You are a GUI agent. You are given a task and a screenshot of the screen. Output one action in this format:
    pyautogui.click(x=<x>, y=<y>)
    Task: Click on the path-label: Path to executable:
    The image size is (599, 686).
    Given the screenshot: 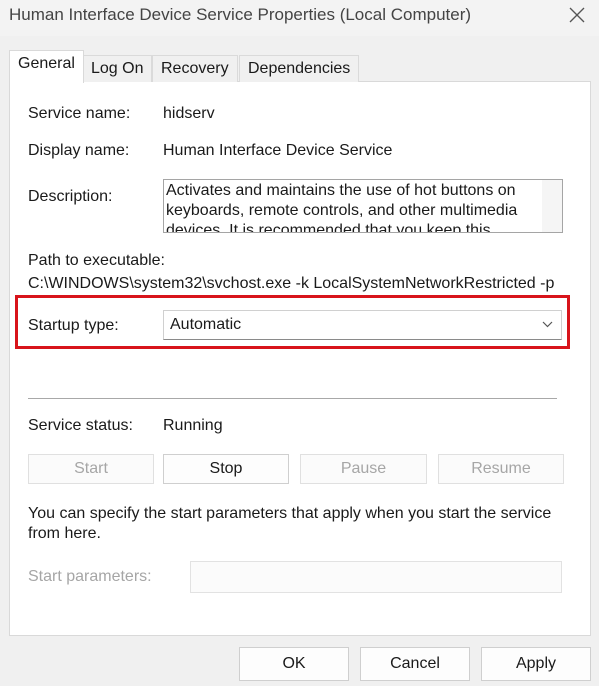 What is the action you would take?
    pyautogui.click(x=96, y=260)
    